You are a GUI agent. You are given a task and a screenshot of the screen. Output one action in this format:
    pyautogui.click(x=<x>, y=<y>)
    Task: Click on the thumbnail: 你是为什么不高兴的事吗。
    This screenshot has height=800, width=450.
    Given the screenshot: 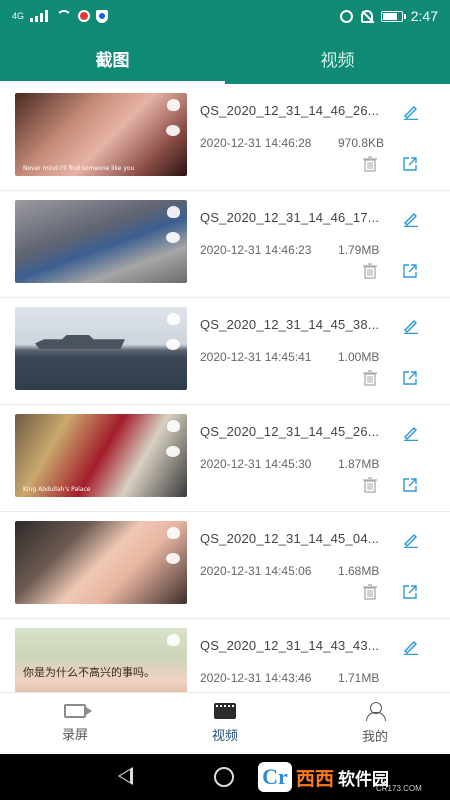 What is the action you would take?
    pyautogui.click(x=101, y=660)
    